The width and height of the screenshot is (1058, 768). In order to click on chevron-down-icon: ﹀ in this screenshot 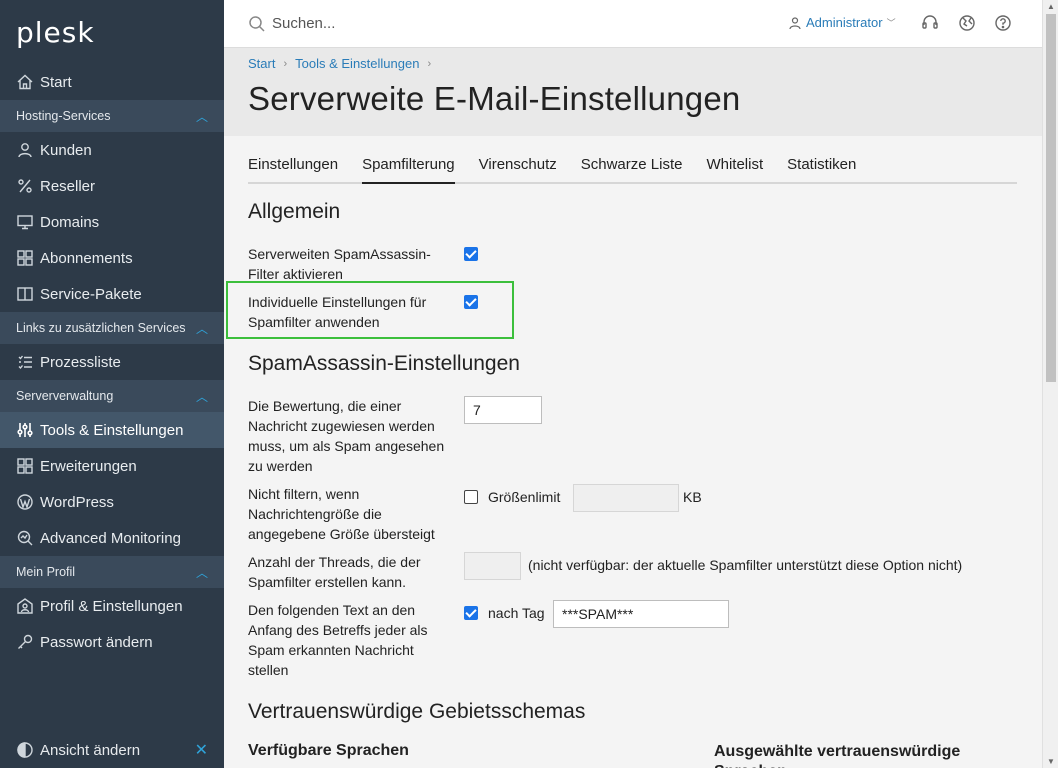, I will do `click(891, 23)`.